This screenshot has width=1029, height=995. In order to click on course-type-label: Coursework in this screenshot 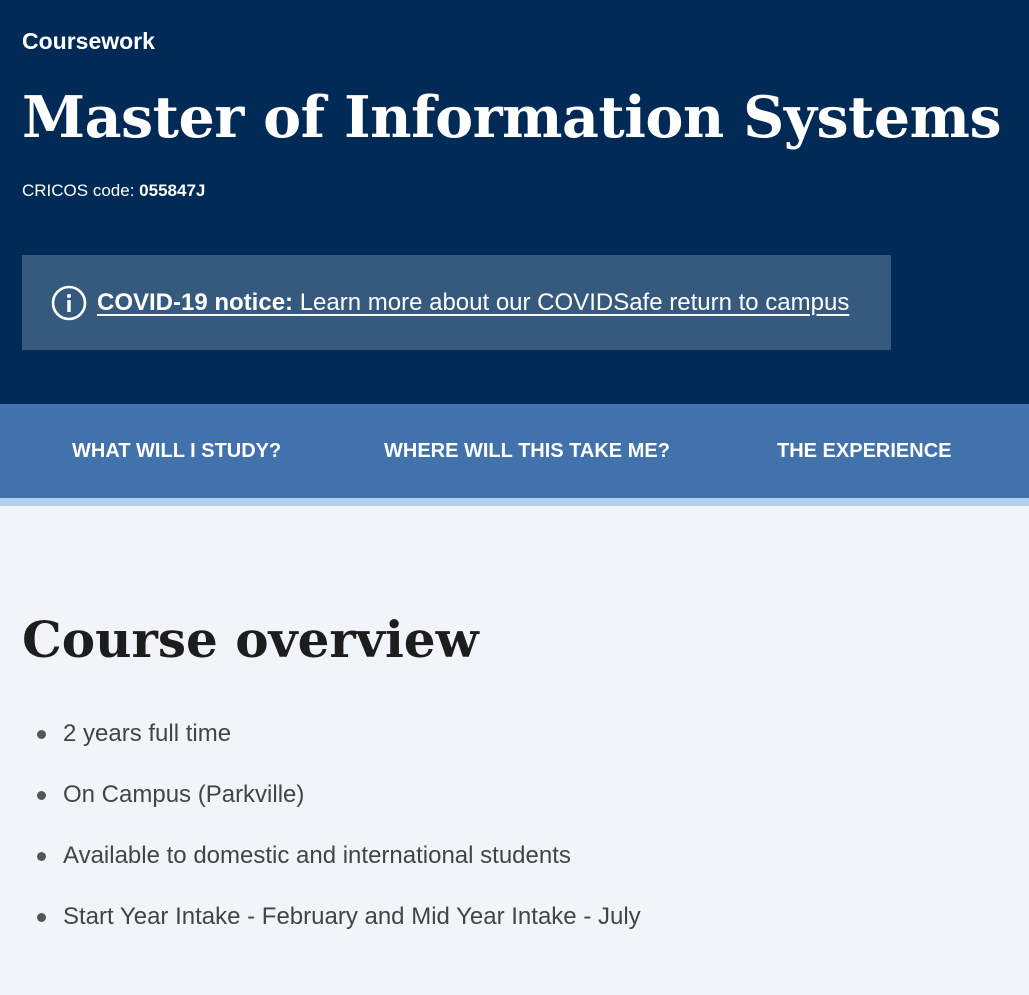, I will do `click(88, 41)`.